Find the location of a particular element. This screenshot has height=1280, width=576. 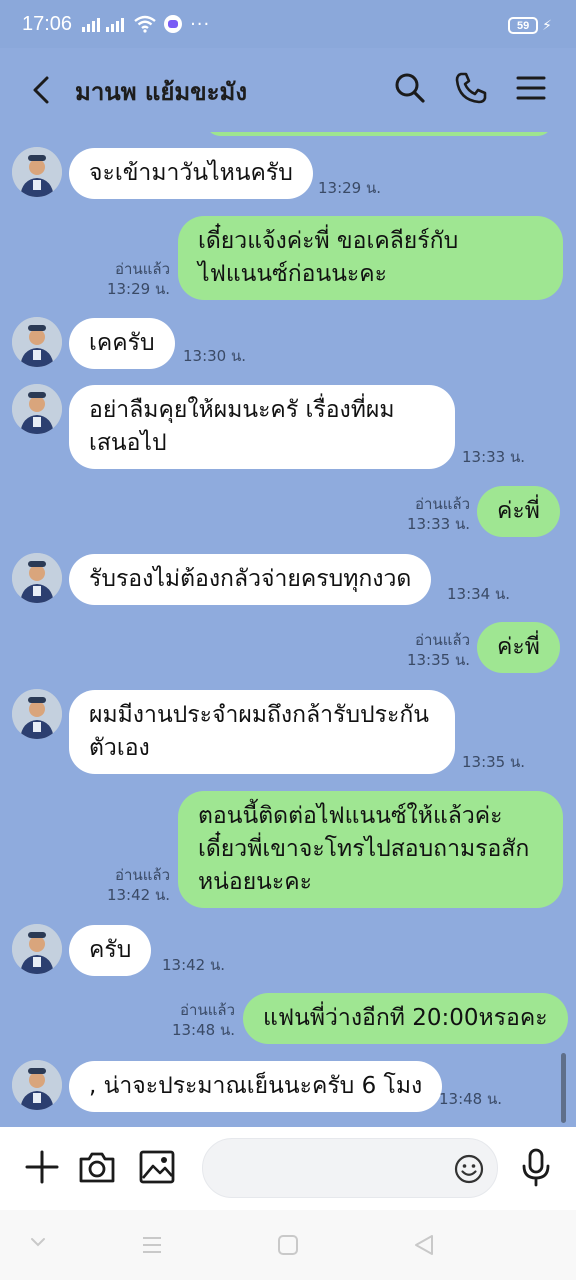

message-bubble: , น่าจะประมาณเย็นนะครับ 6 โมง is located at coordinates (256, 1086).